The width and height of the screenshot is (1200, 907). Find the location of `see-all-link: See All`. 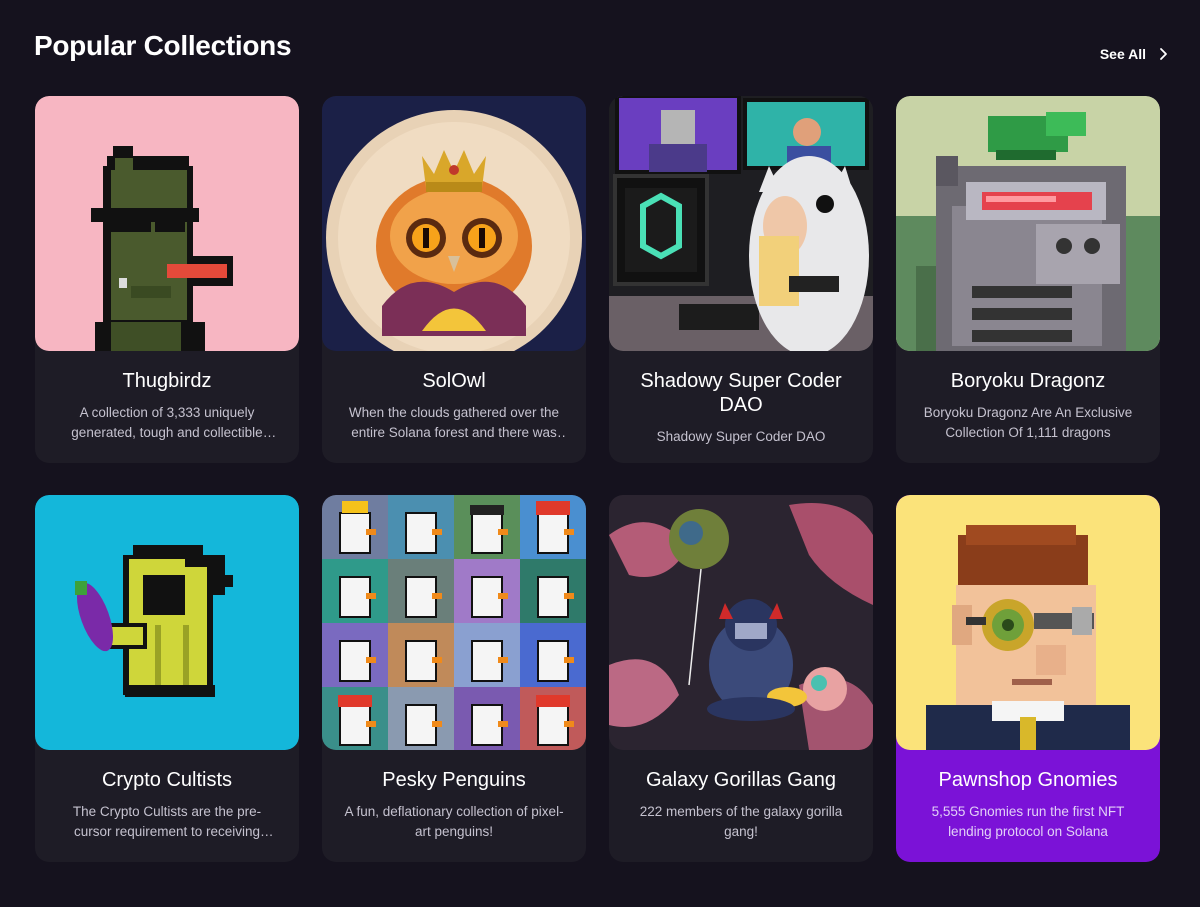

see-all-link: See All is located at coordinates (1135, 54).